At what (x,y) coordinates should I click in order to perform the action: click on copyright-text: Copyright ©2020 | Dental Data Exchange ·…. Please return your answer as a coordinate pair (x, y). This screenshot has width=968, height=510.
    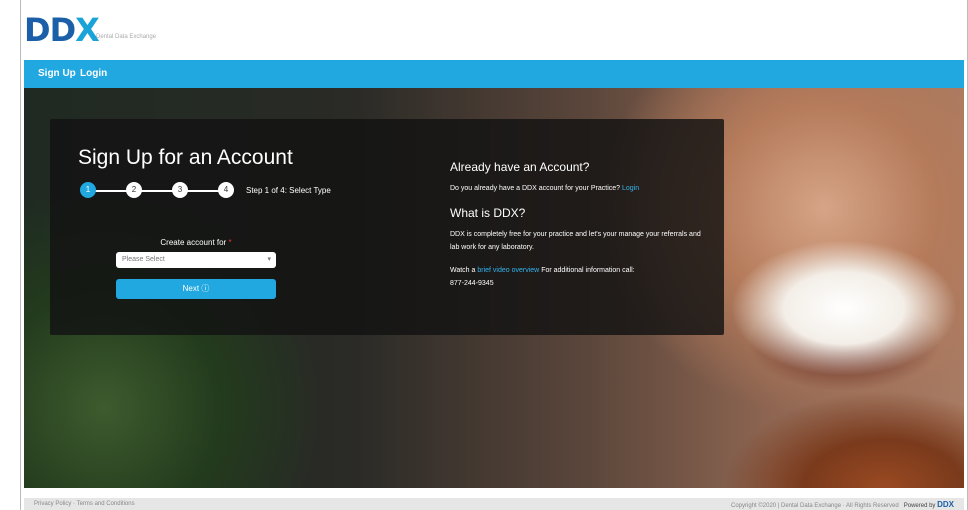
    Looking at the image, I should click on (815, 506).